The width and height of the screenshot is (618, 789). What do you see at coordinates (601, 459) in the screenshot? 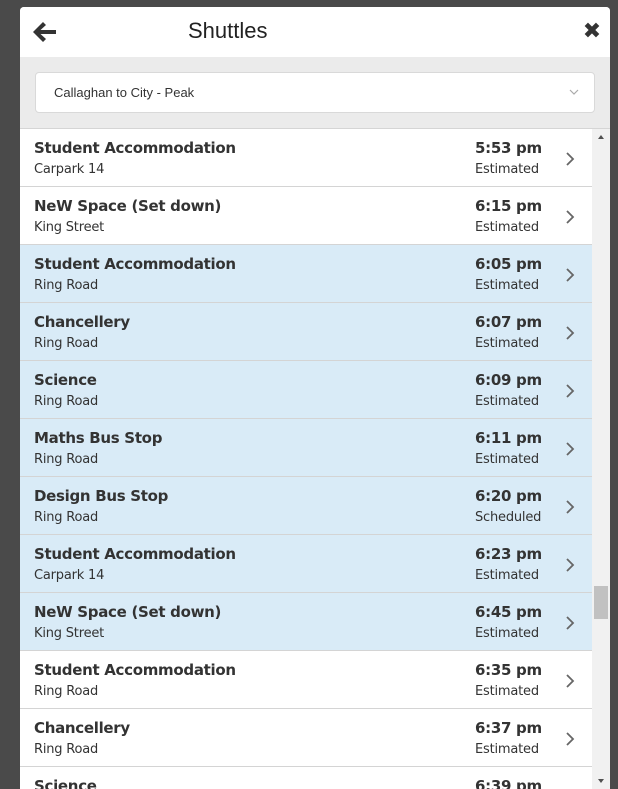
I see `scrollbar` at bounding box center [601, 459].